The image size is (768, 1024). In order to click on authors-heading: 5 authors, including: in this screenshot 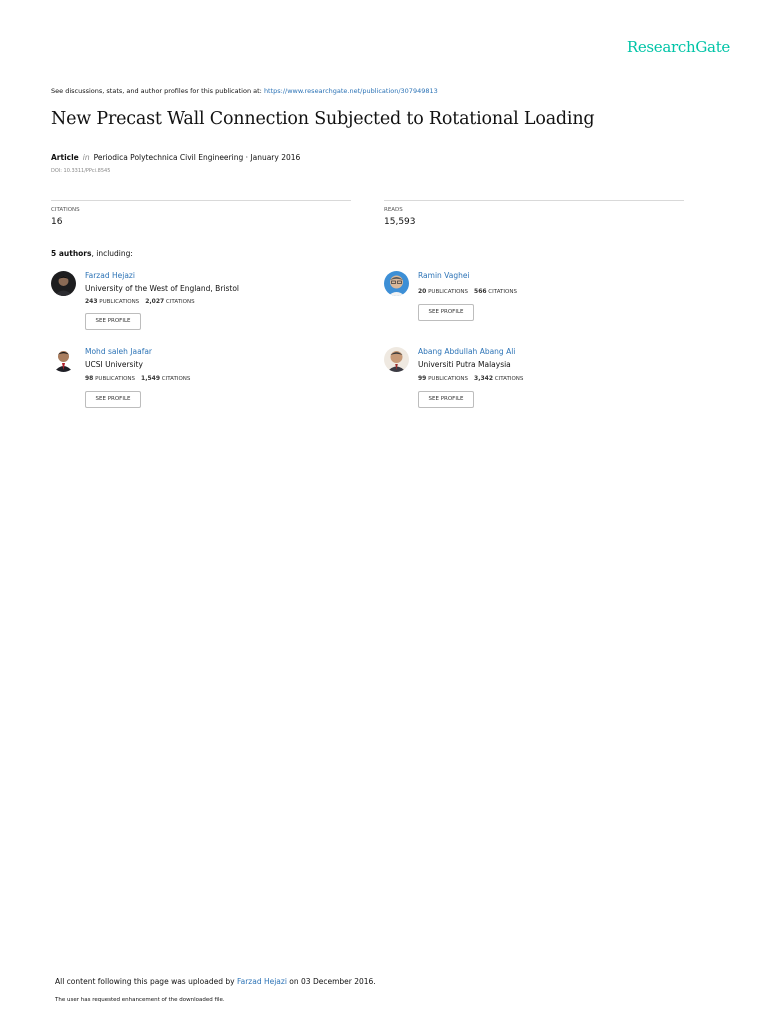, I will do `click(92, 253)`.